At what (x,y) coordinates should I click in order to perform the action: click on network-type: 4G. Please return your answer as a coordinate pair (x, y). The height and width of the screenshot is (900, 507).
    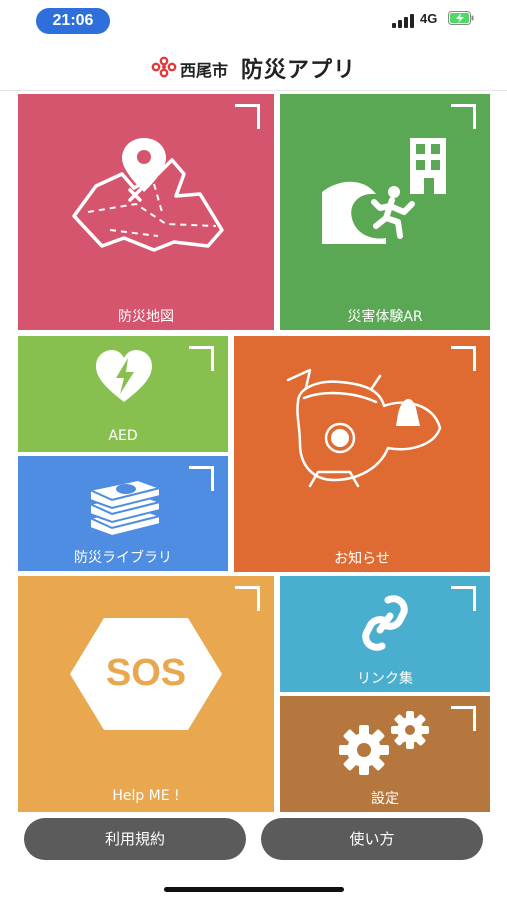
    Looking at the image, I should click on (429, 18).